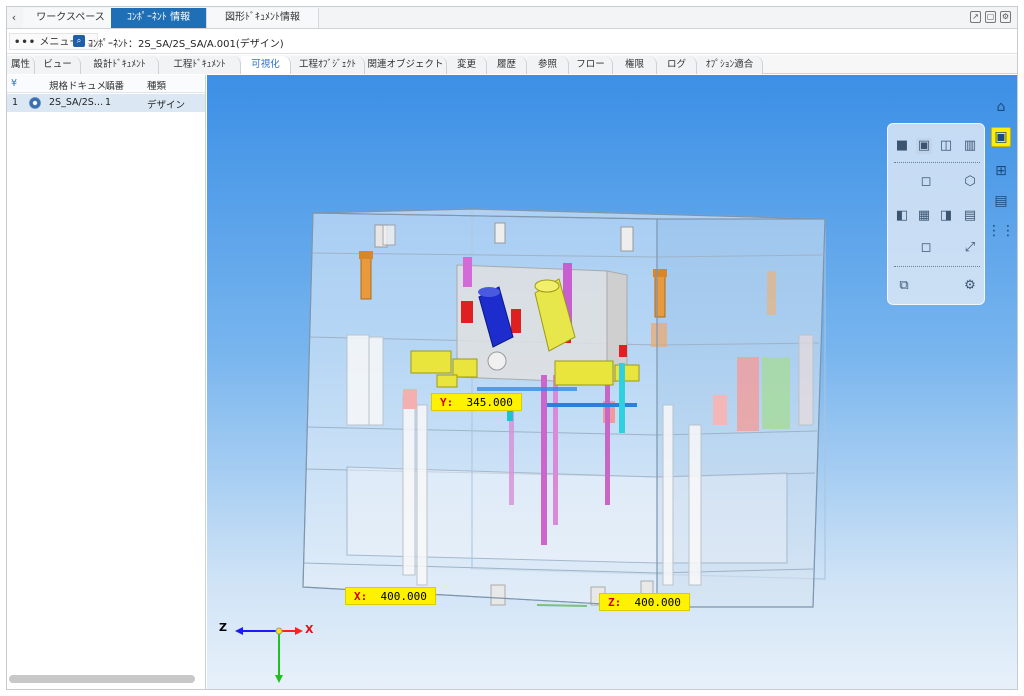 This screenshot has width=1024, height=696. I want to click on column-header-order: 順番, so click(114, 85).